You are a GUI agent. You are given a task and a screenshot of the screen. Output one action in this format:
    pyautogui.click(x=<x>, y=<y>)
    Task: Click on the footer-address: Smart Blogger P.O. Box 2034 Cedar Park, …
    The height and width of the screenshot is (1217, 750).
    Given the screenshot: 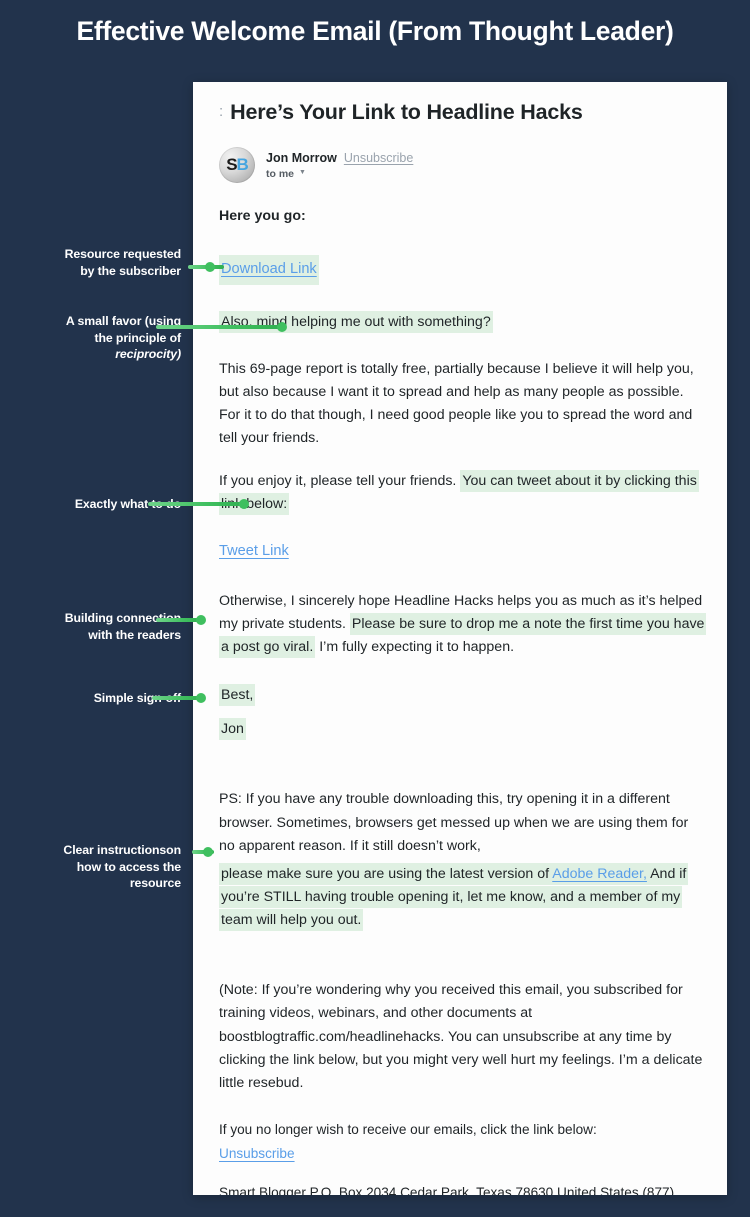 What is the action you would take?
    pyautogui.click(x=447, y=1190)
    